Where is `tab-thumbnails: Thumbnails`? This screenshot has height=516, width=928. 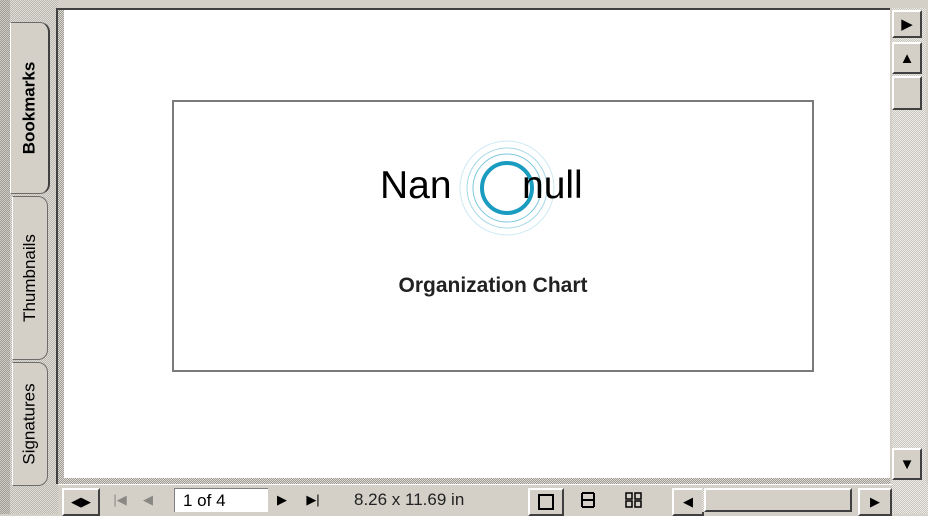
tab-thumbnails: Thumbnails is located at coordinates (30, 278).